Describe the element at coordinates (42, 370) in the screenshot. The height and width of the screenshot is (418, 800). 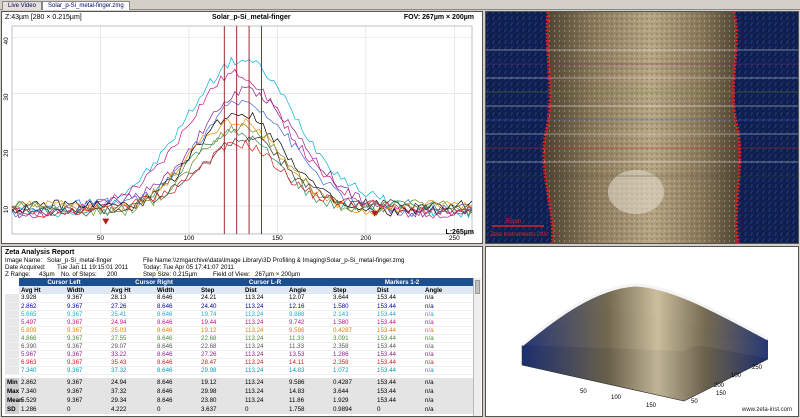
I see `table-cell: 7.340` at that location.